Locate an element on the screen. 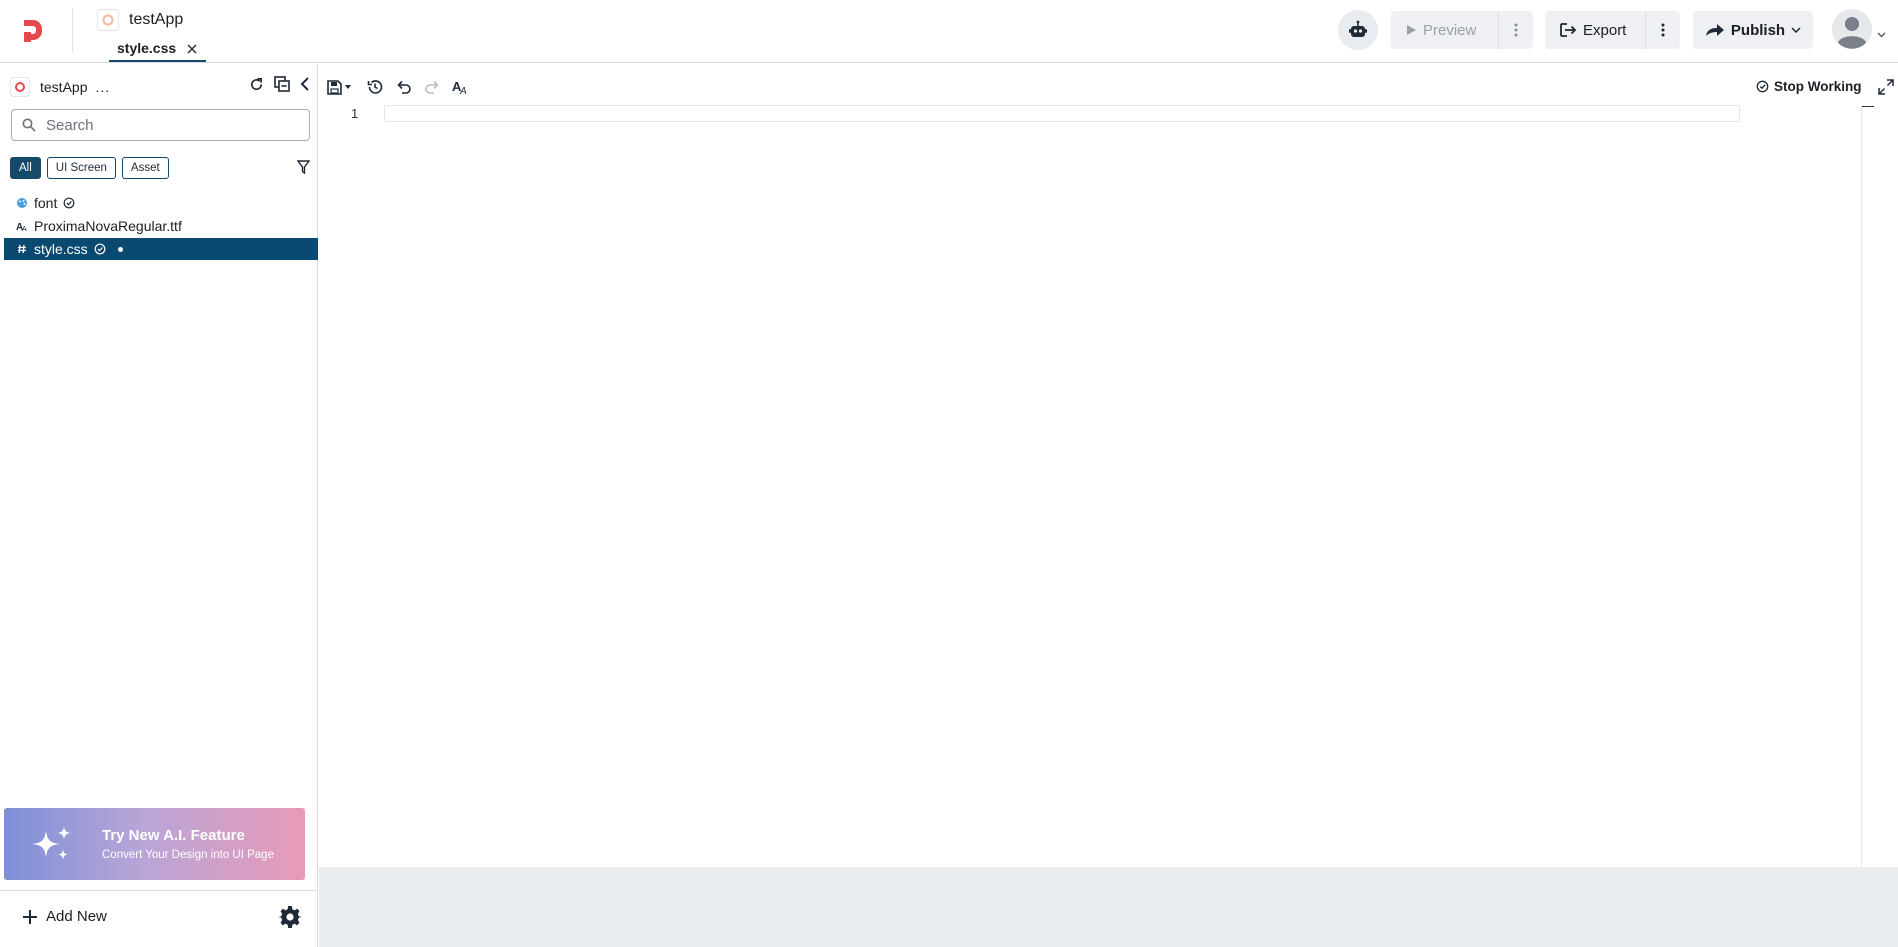 The image size is (1898, 947). user-avatar is located at coordinates (1852, 29).